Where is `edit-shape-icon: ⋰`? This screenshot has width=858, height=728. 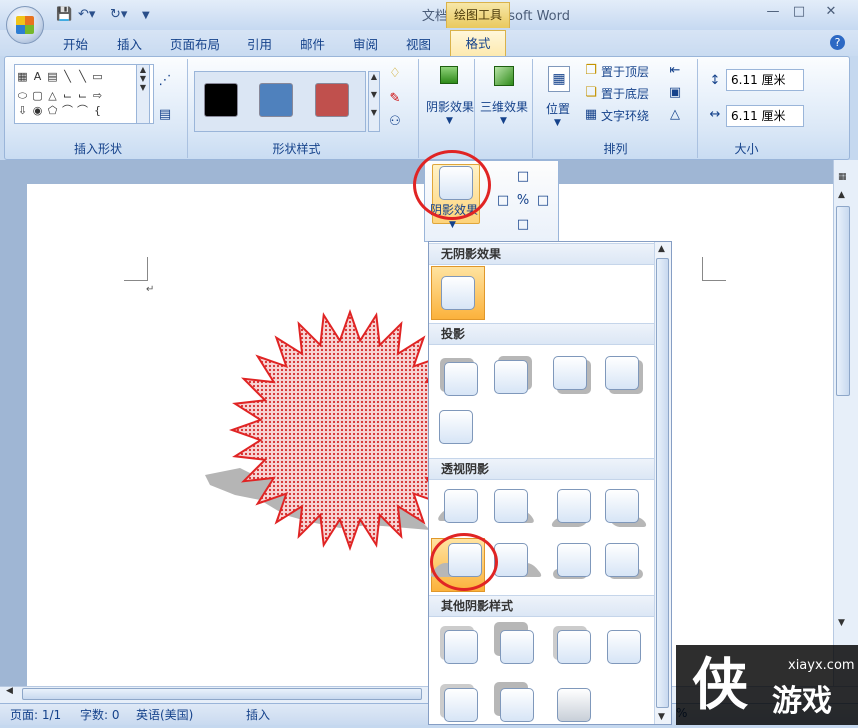 edit-shape-icon: ⋰ is located at coordinates (165, 81).